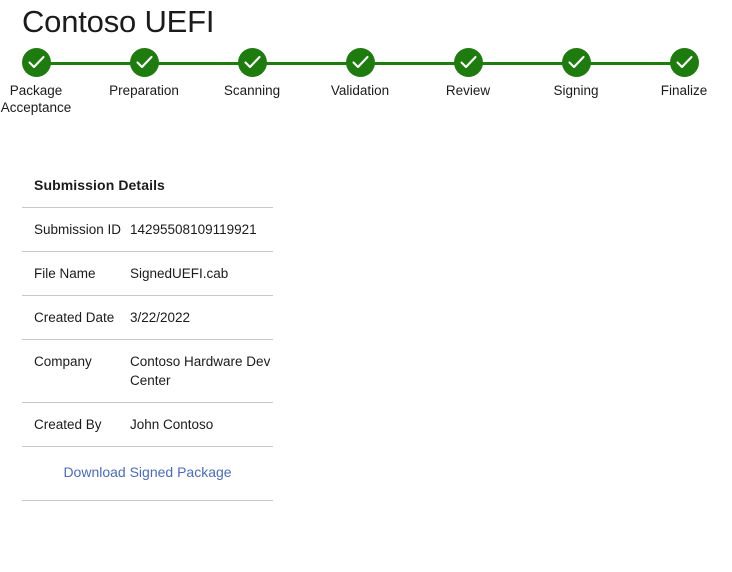 The width and height of the screenshot is (732, 572). Describe the element at coordinates (45, 82) in the screenshot. I see `step-package-acceptance: Package Acceptance` at that location.